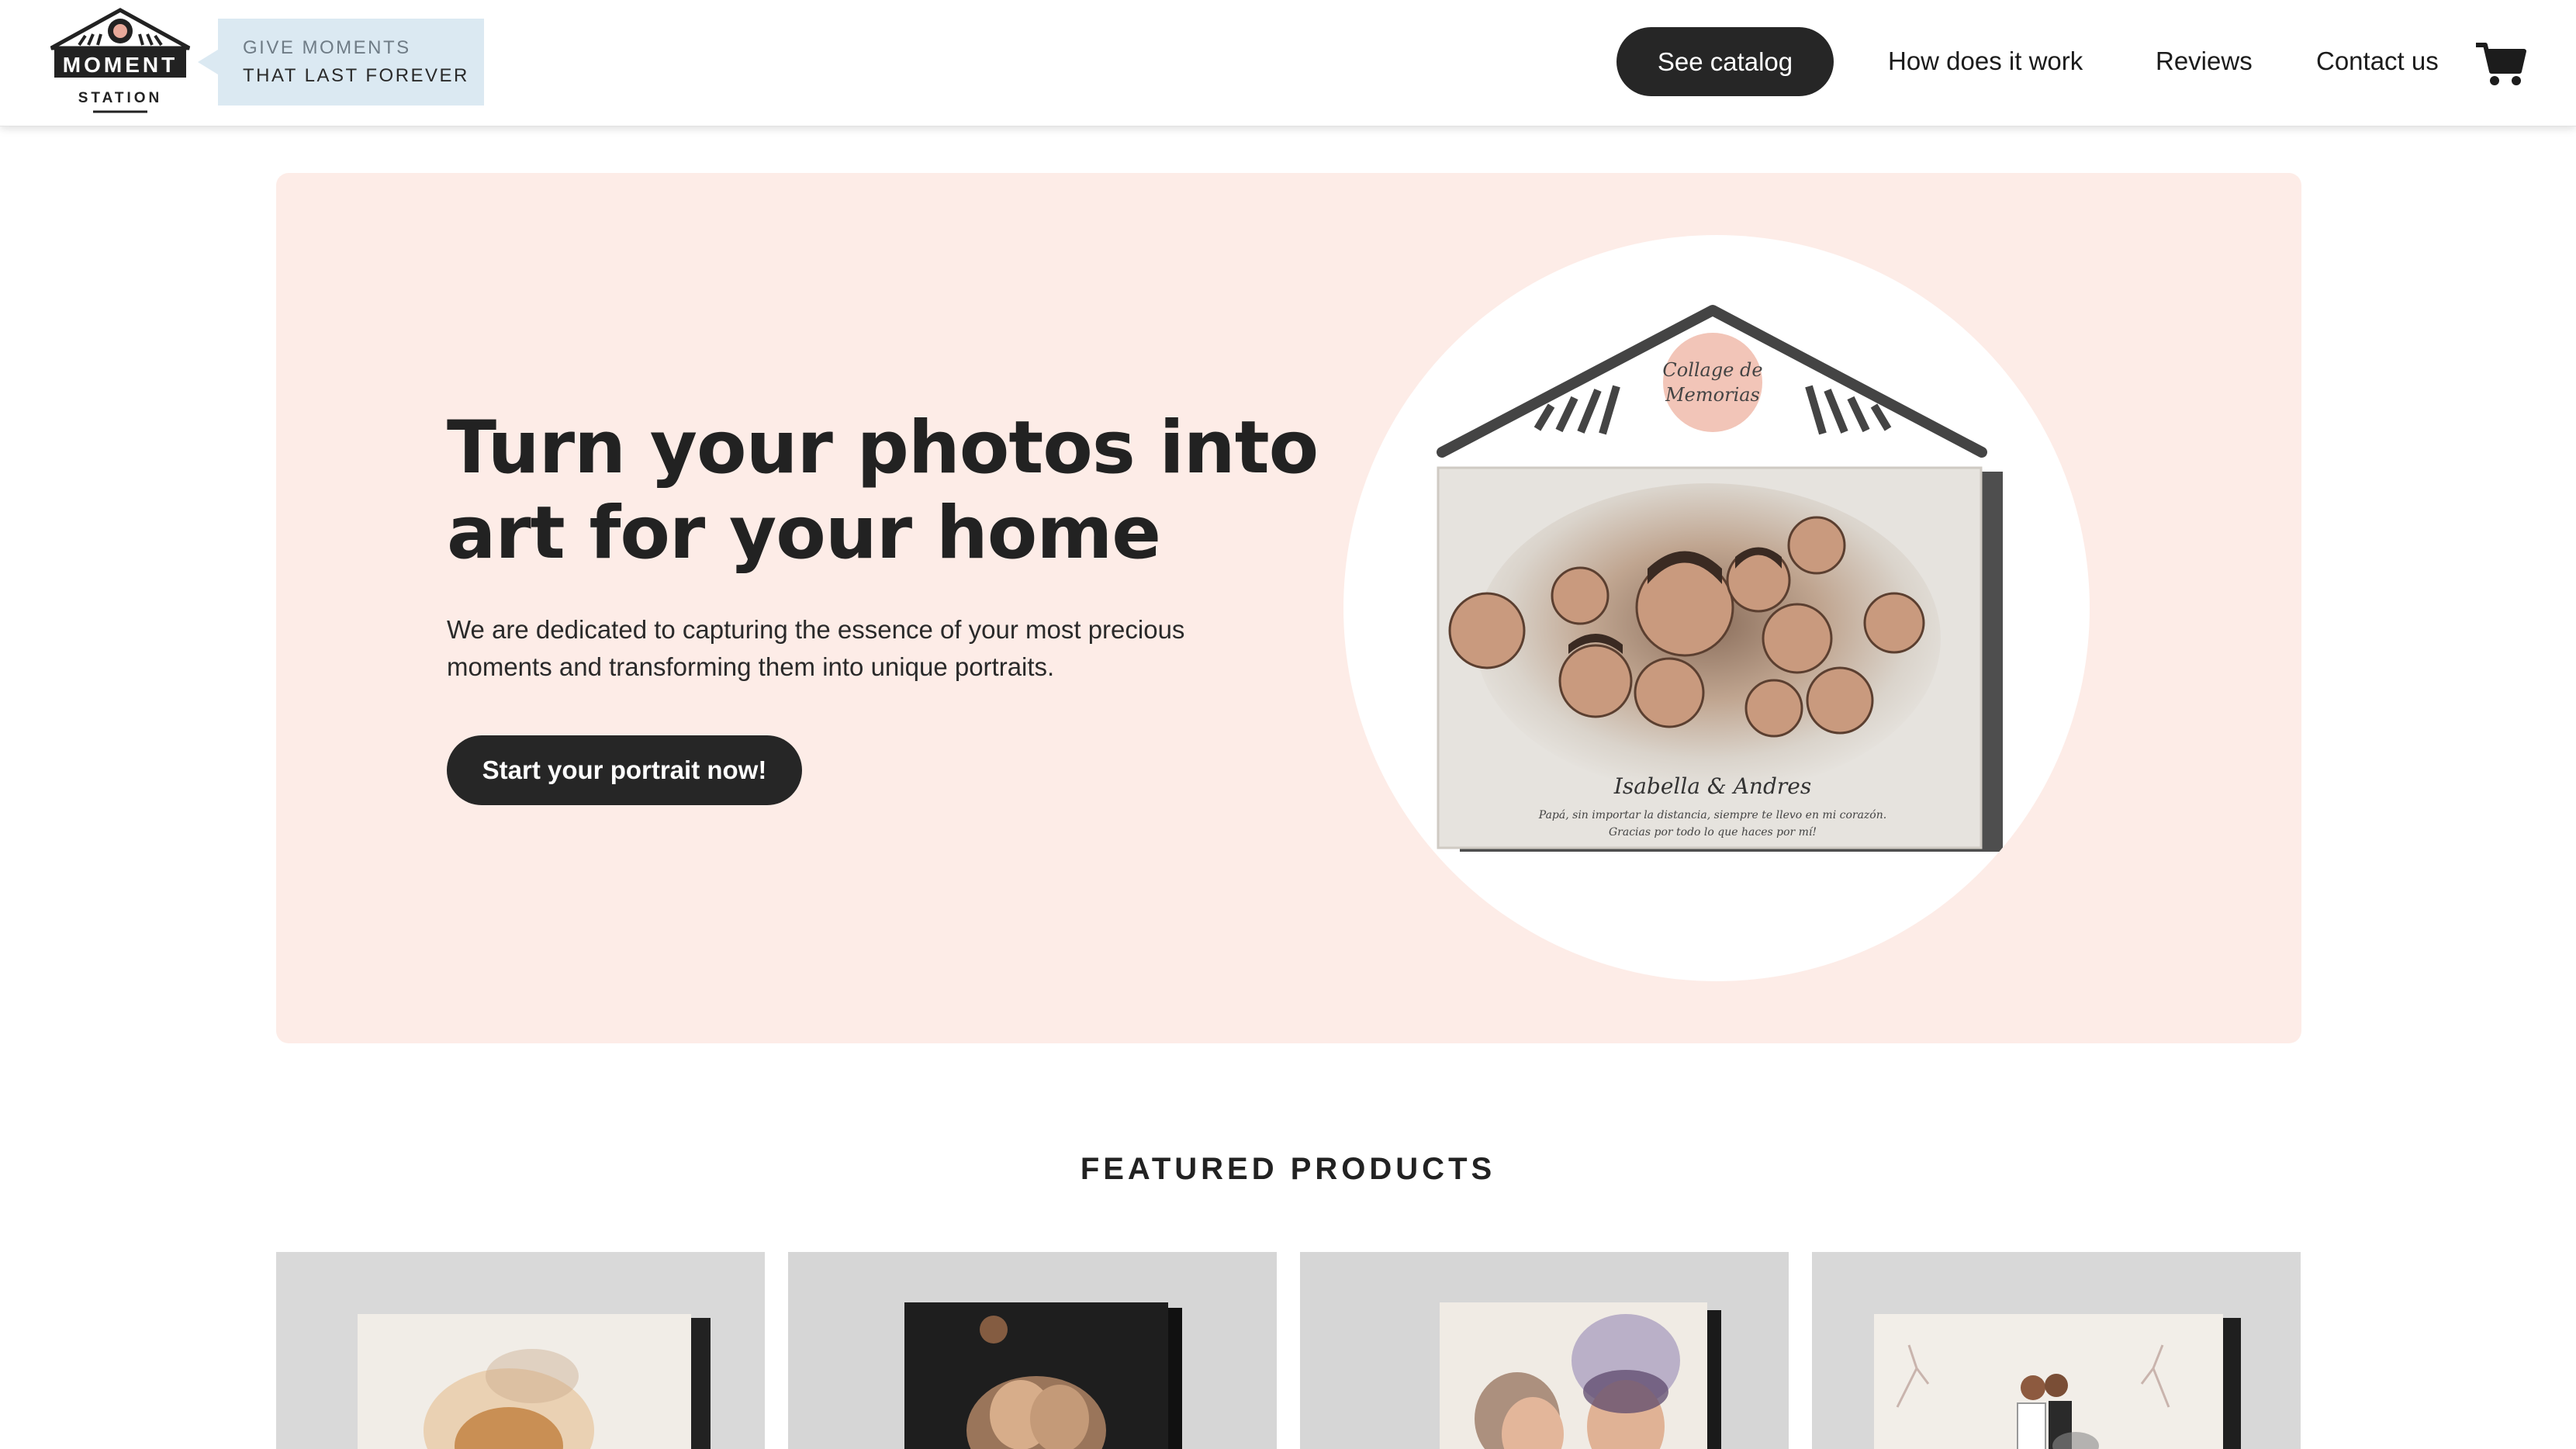 This screenshot has width=2576, height=1449. What do you see at coordinates (1288, 1169) in the screenshot?
I see `featured-products-title: FEATURED PRODUCTS` at bounding box center [1288, 1169].